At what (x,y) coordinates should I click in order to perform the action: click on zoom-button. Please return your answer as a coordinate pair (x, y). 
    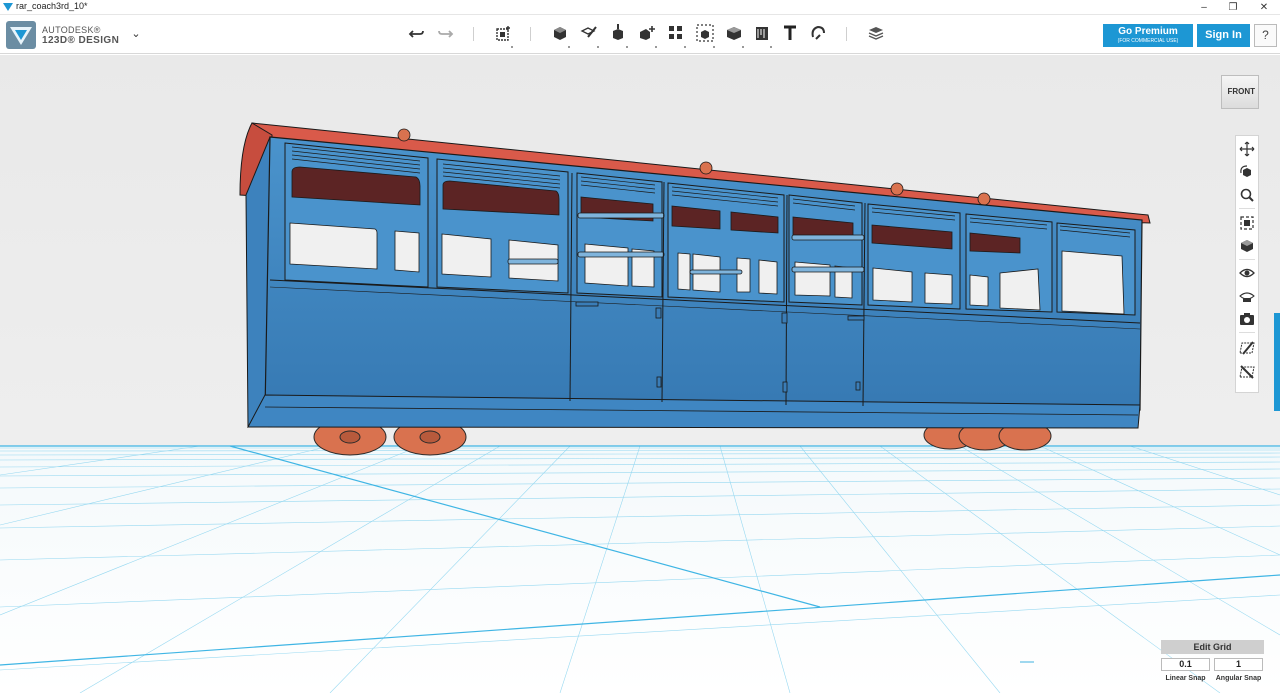
    Looking at the image, I should click on (1247, 195).